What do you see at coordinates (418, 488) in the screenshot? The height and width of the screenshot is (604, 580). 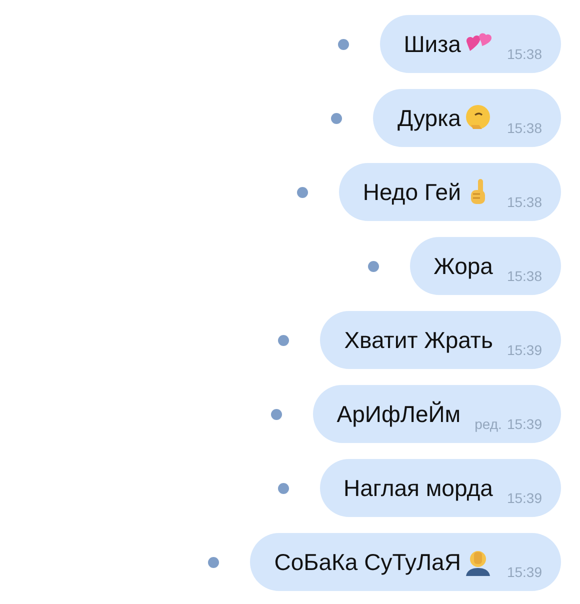 I see `message-text: Наглая морда` at bounding box center [418, 488].